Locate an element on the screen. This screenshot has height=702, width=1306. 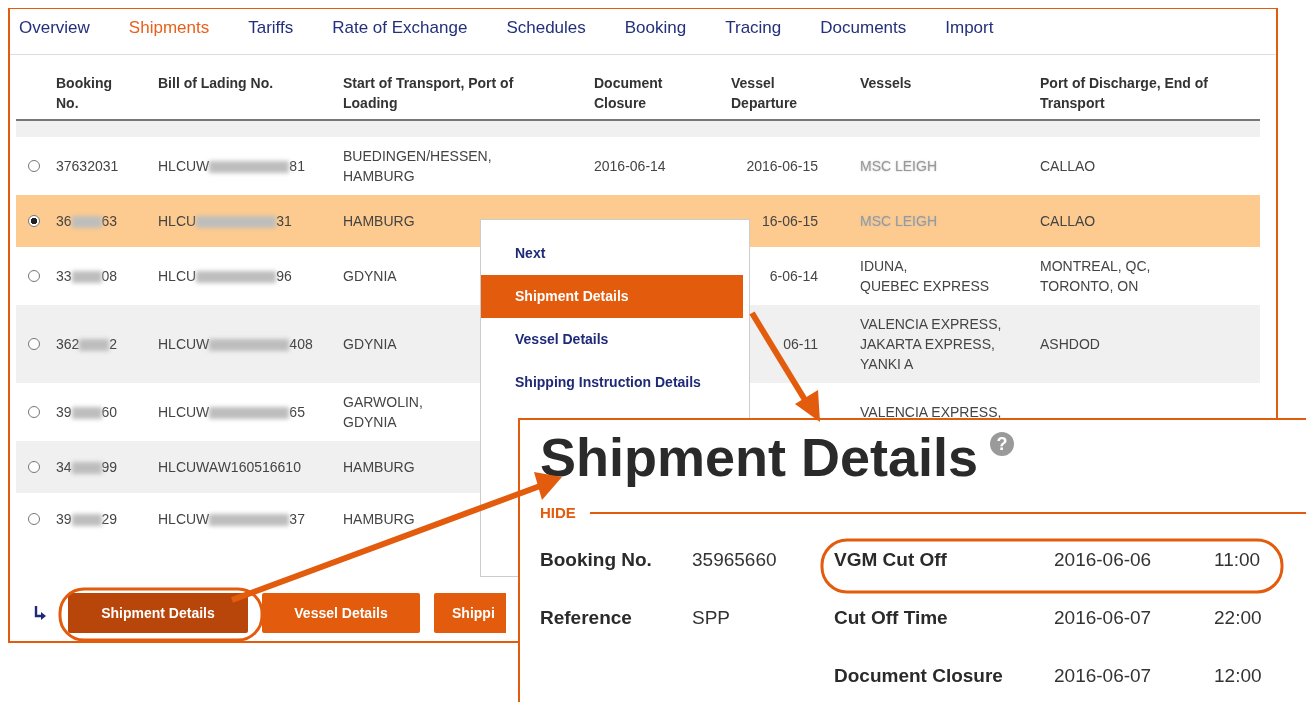
action-button: Vessel Details is located at coordinates (341, 613).